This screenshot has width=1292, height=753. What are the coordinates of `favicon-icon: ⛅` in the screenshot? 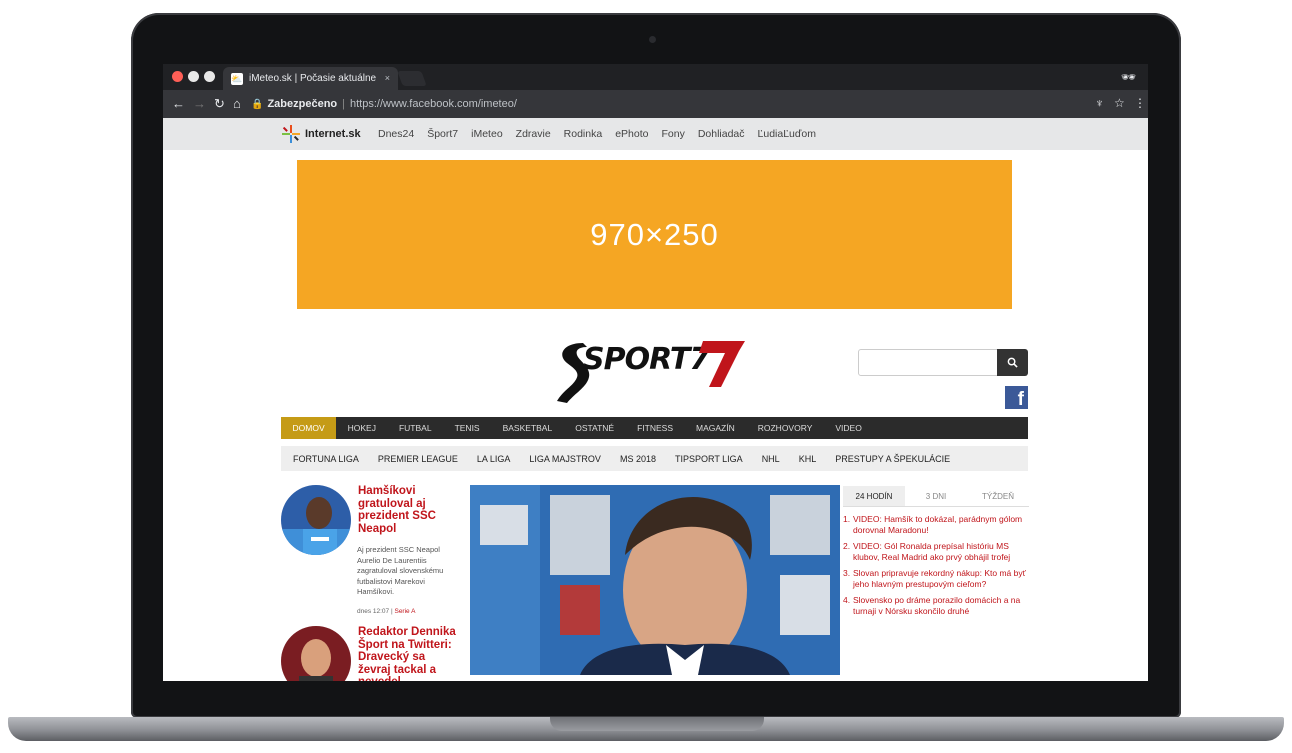 It's located at (237, 79).